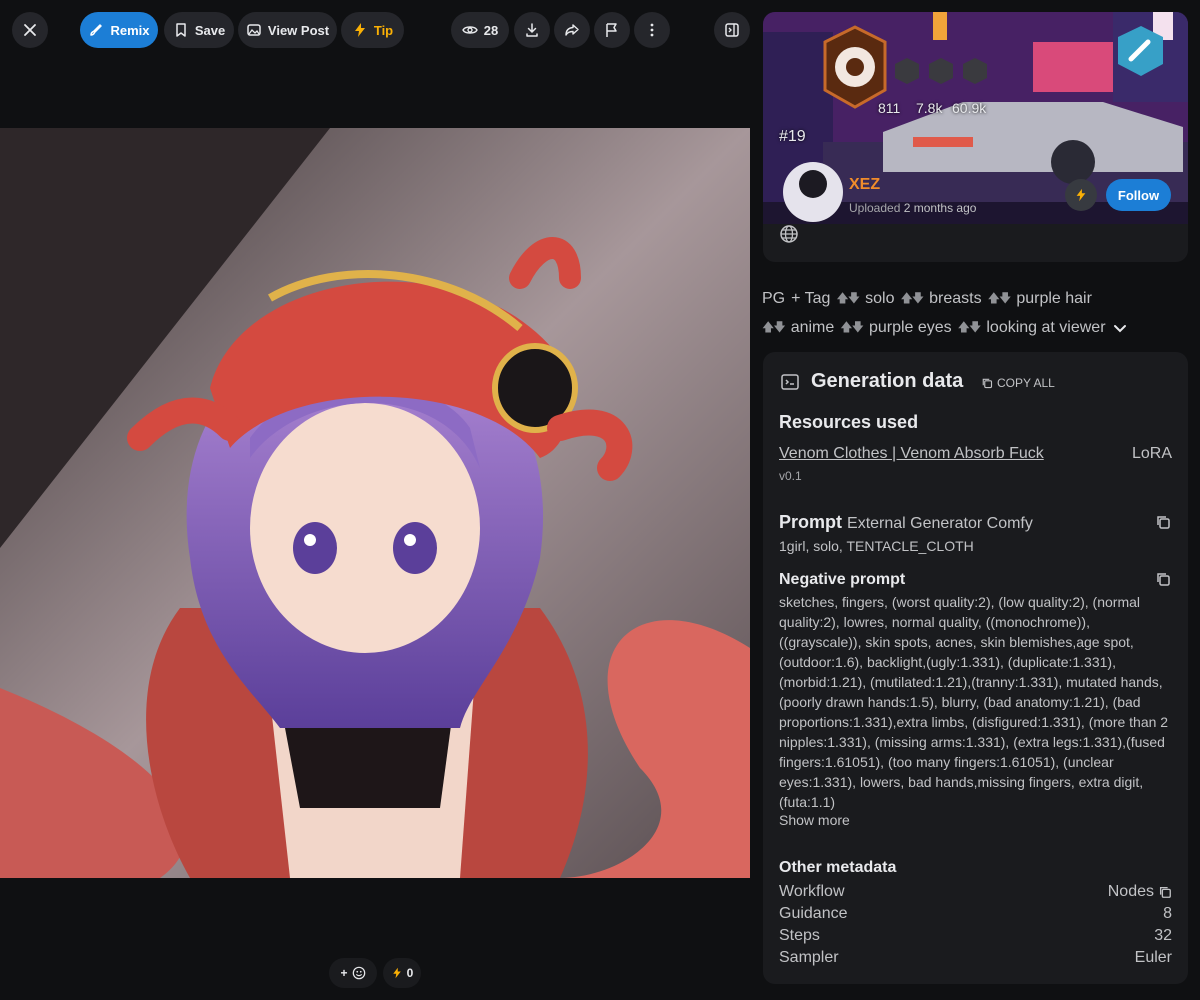 Image resolution: width=1200 pixels, height=1000 pixels. What do you see at coordinates (1120, 328) in the screenshot?
I see `chevron-down-icon` at bounding box center [1120, 328].